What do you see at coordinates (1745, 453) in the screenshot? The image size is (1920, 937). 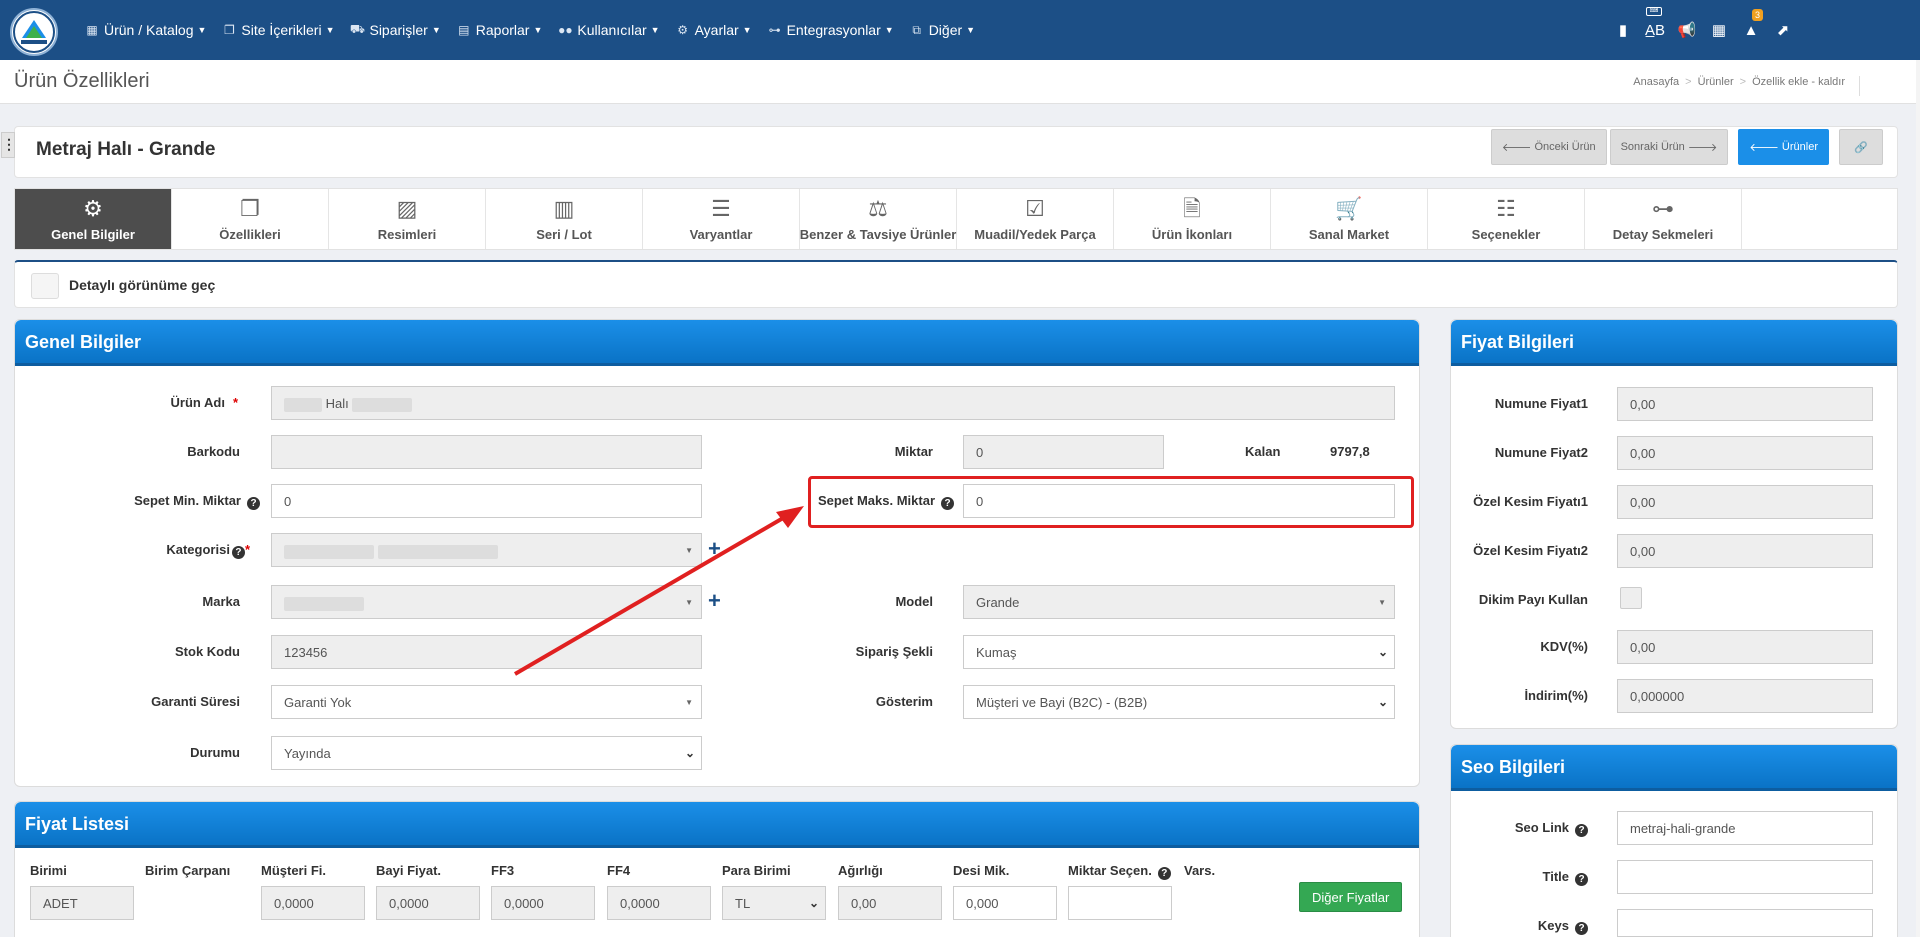 I see `numune-fiyat2-input: 0,00` at bounding box center [1745, 453].